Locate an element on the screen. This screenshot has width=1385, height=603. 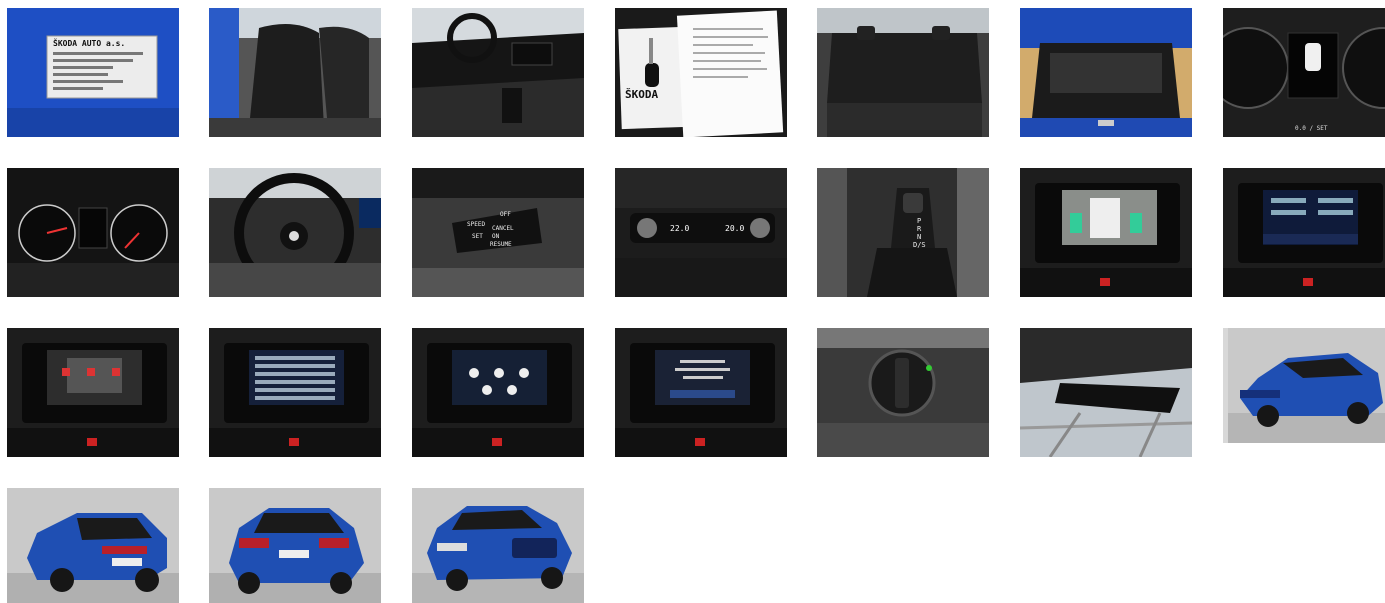
temp-left: 22.0 is located at coordinates (679, 228).